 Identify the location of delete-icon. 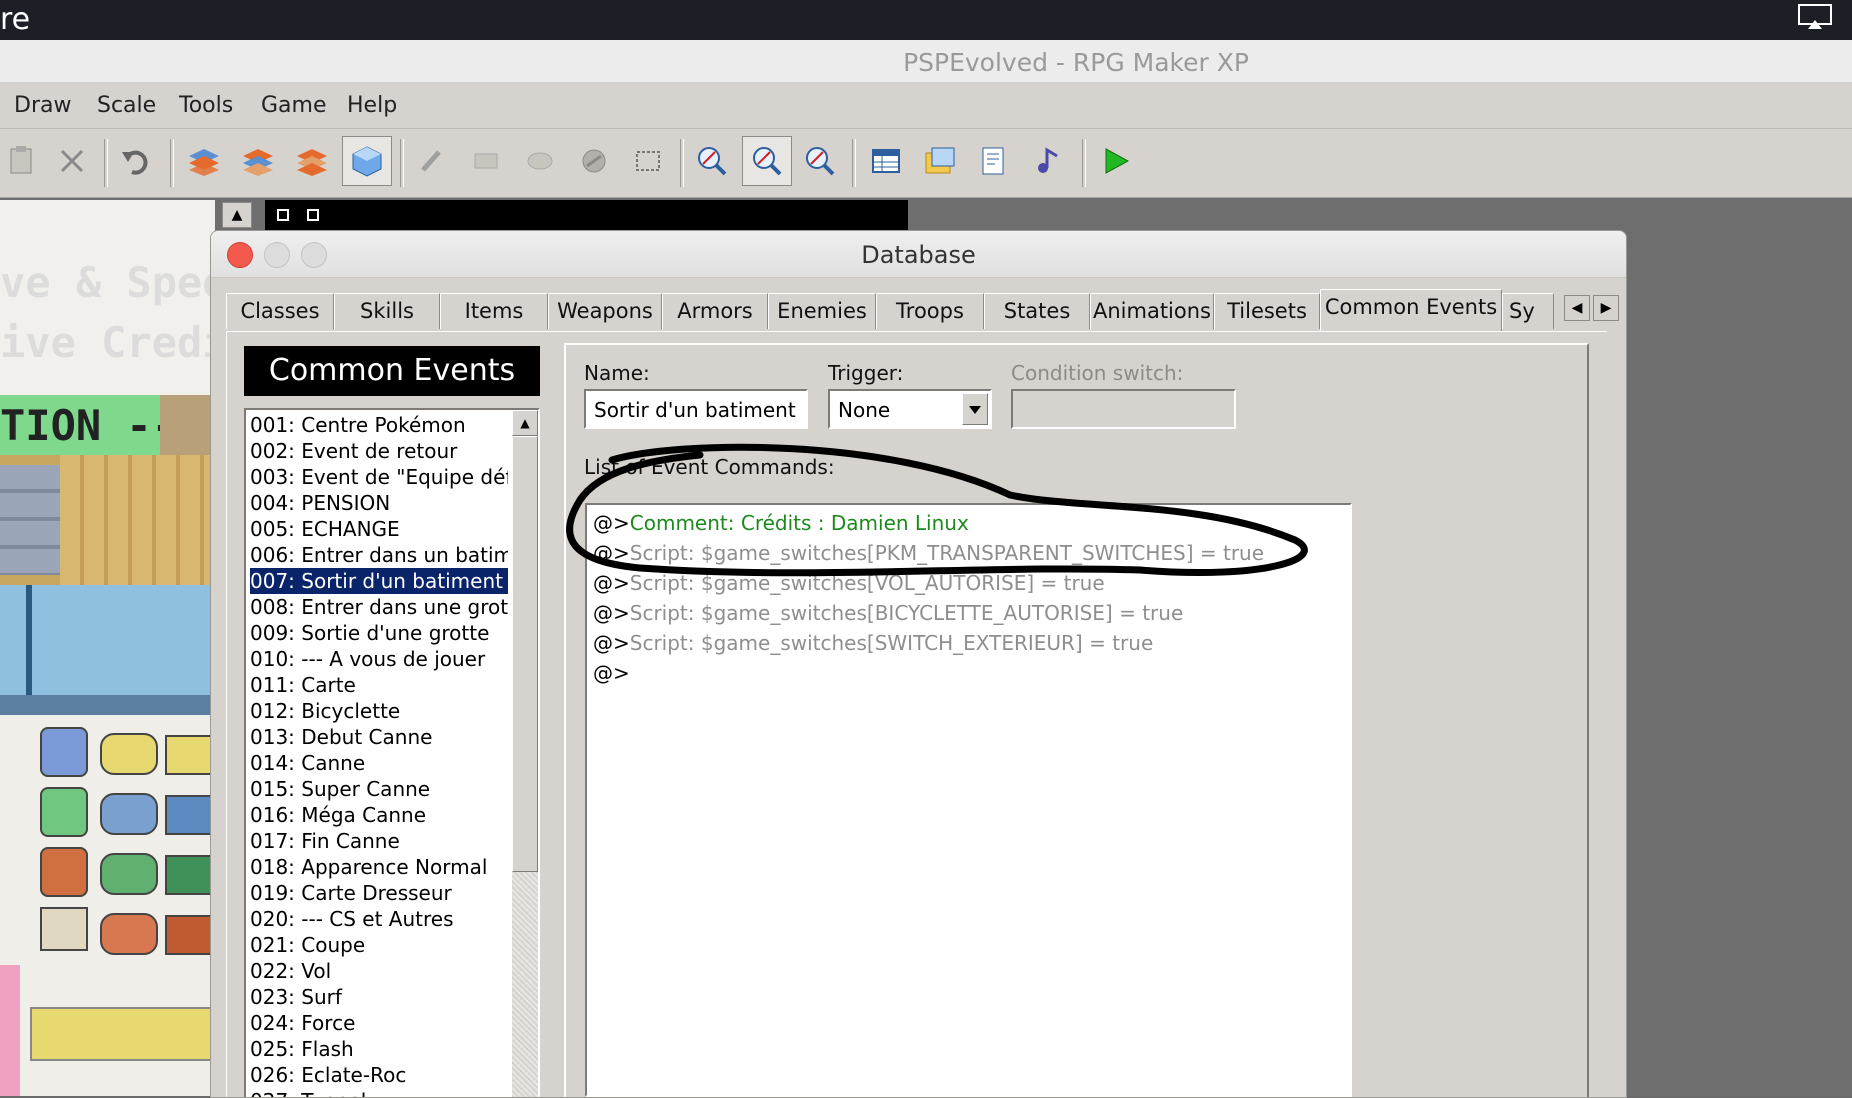
(72, 161).